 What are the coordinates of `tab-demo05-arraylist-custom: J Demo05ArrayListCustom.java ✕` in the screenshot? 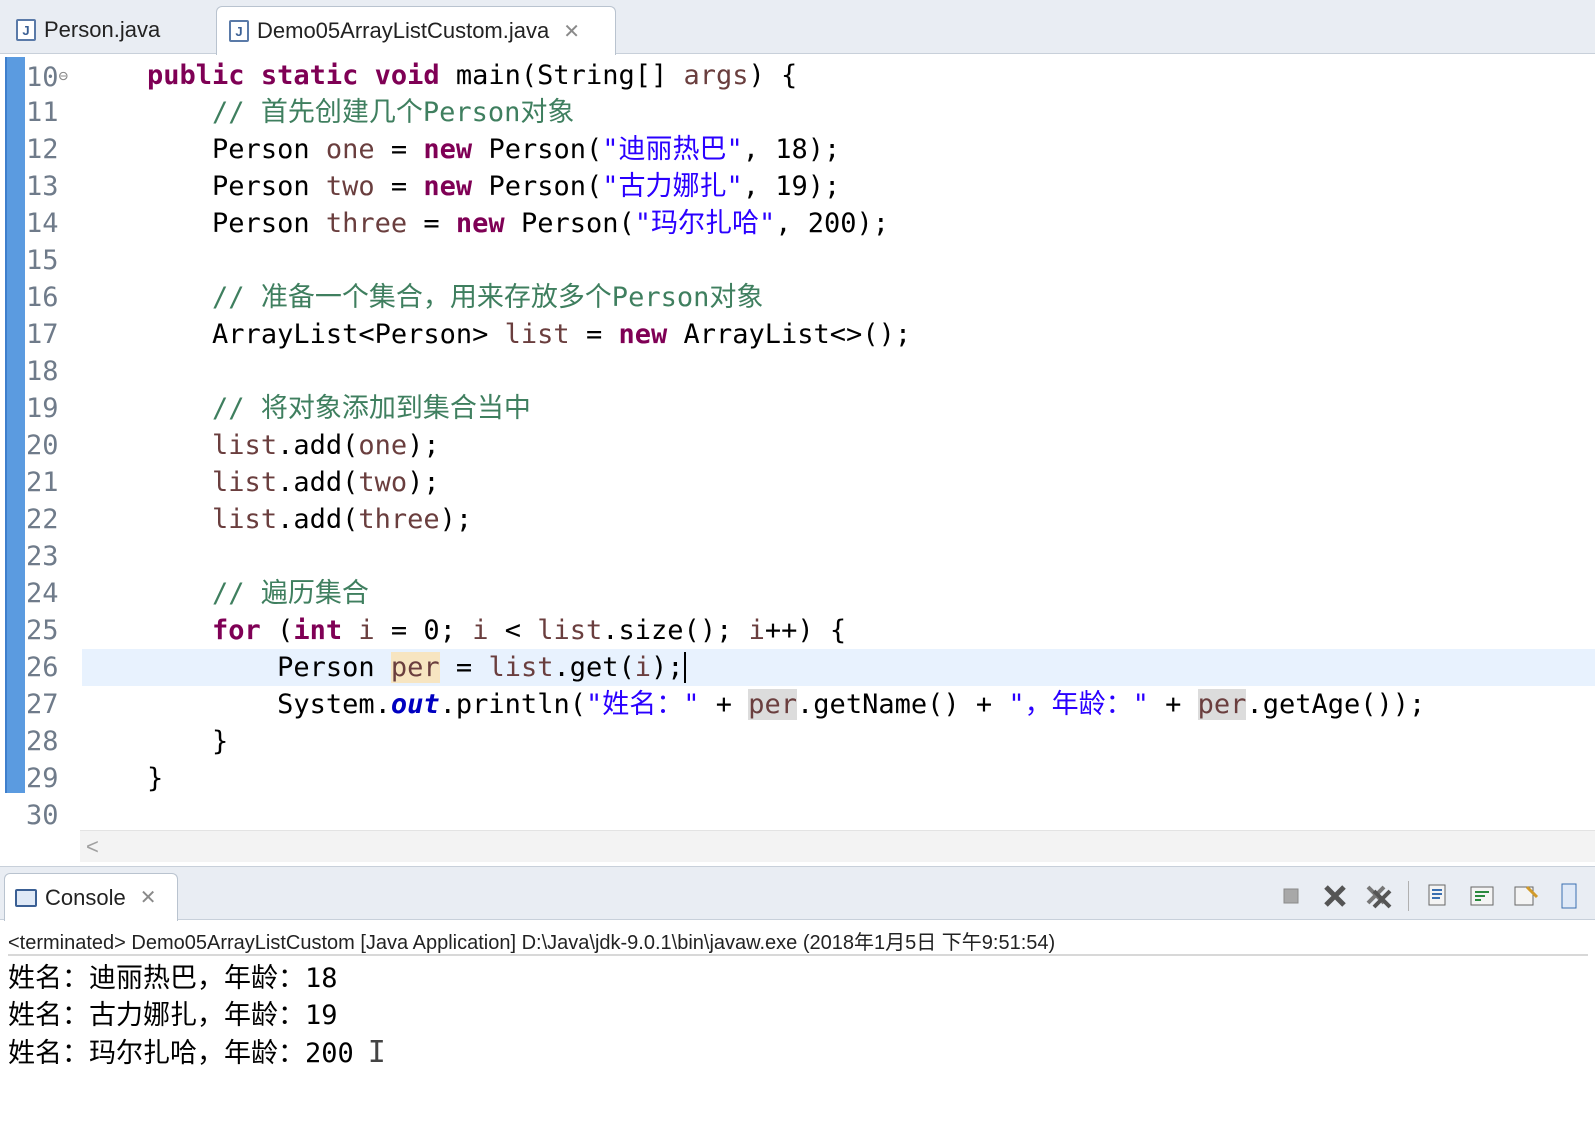 It's located at (416, 30).